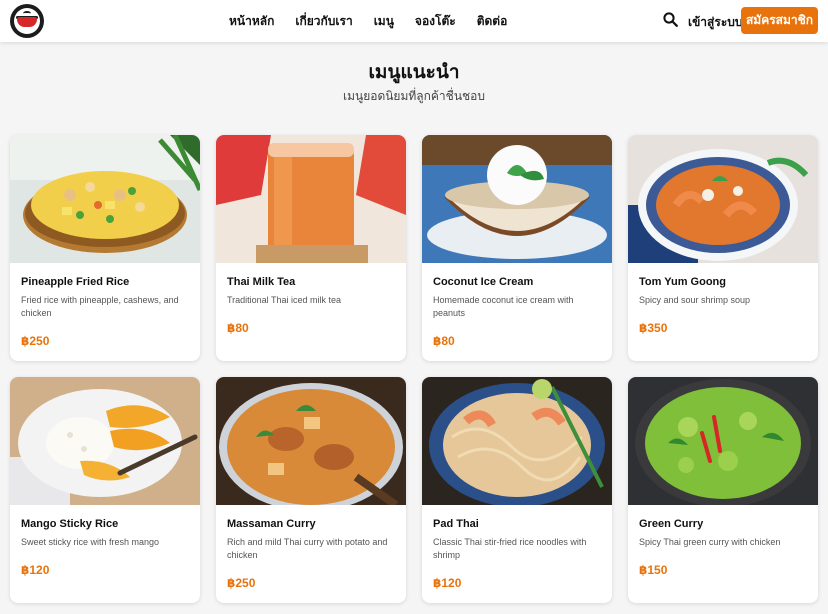  What do you see at coordinates (483, 282) in the screenshot?
I see `dish-name: Coconut Ice Cream` at bounding box center [483, 282].